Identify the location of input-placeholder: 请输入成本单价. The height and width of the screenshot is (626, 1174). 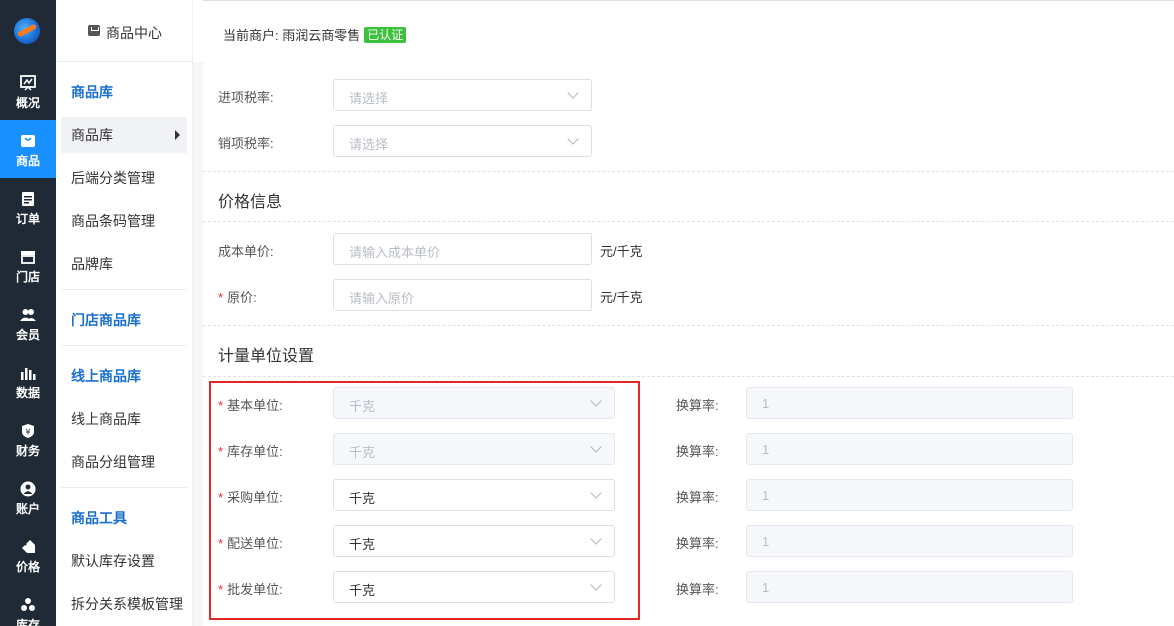
(395, 252).